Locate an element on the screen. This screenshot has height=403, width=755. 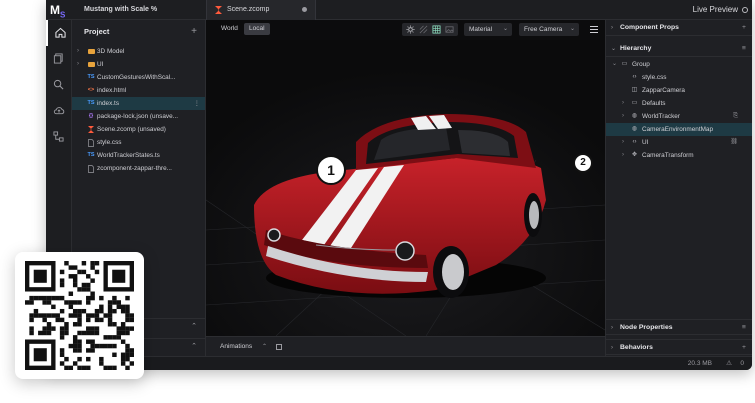
shading-mode-value: Material is located at coordinates (481, 29).